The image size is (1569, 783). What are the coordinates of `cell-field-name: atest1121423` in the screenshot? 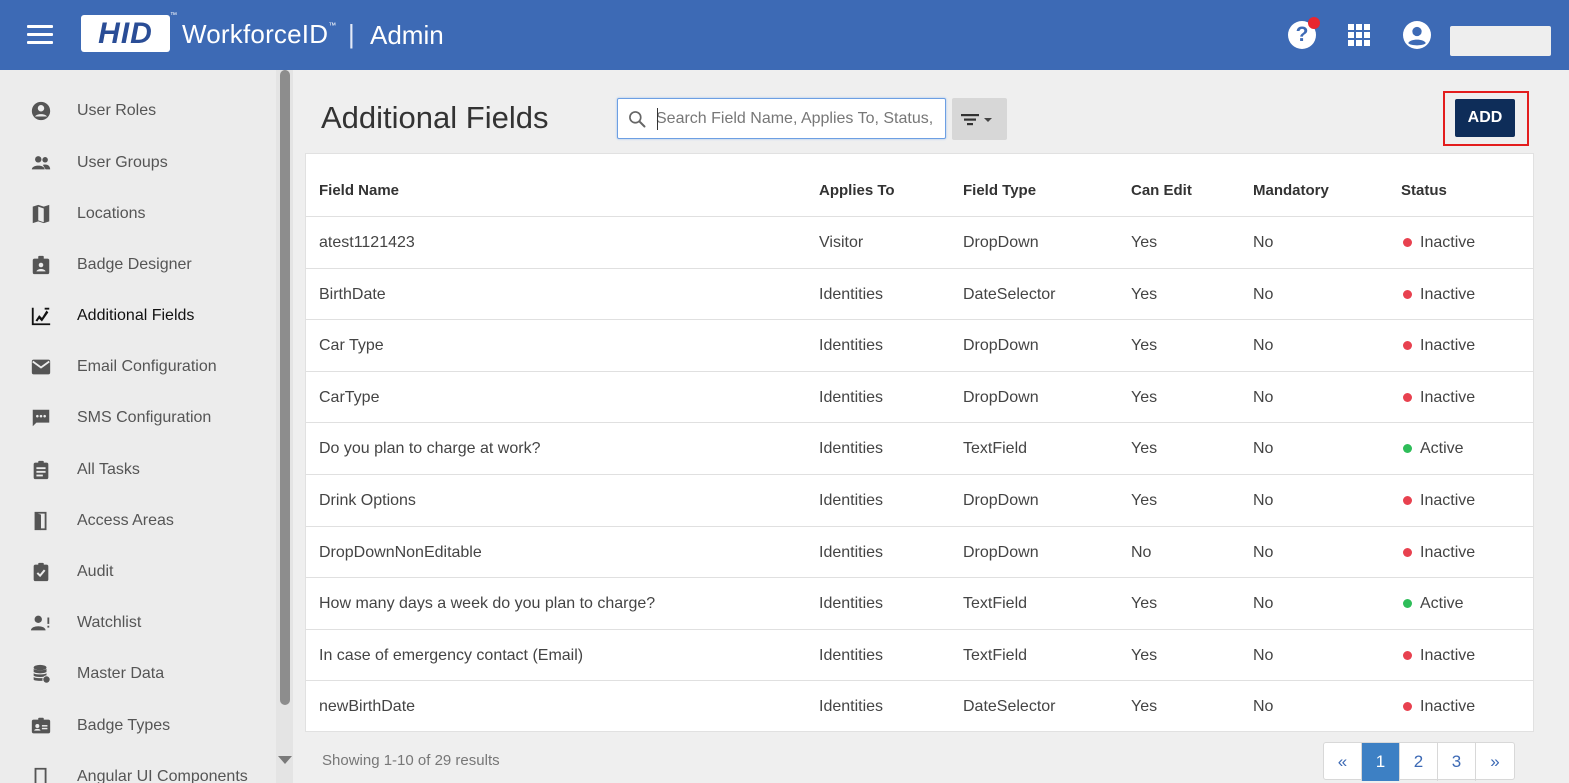 It's located at (367, 242).